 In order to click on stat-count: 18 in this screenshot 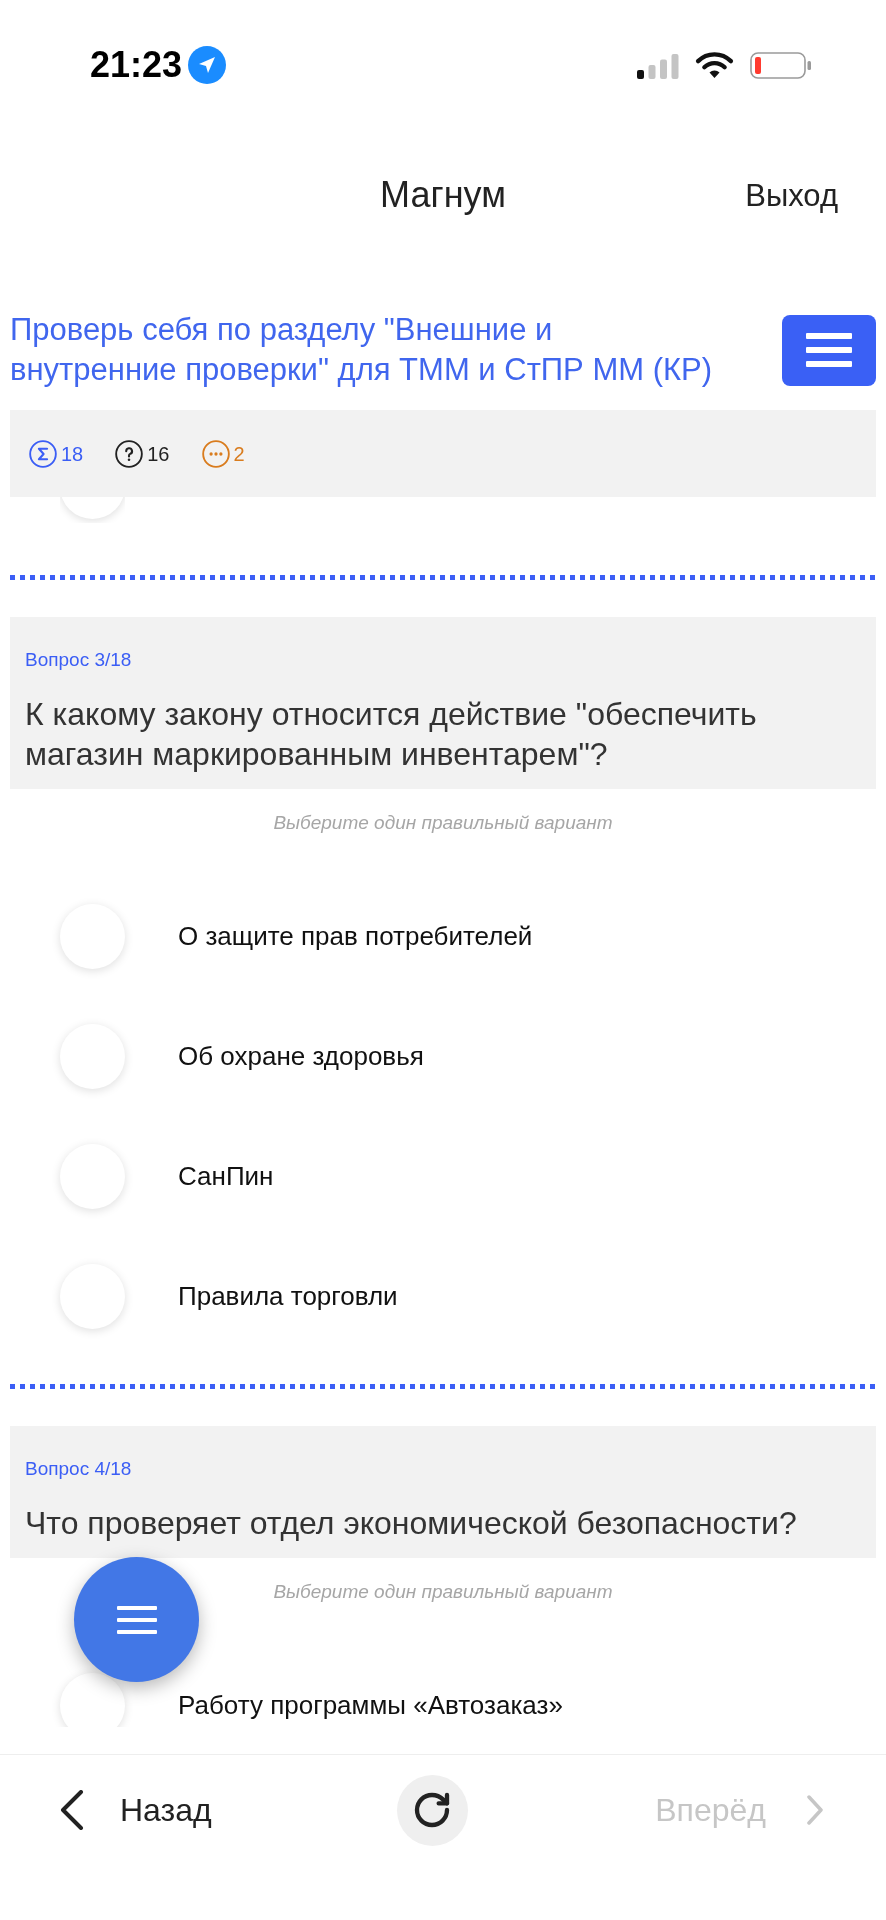, I will do `click(72, 453)`.